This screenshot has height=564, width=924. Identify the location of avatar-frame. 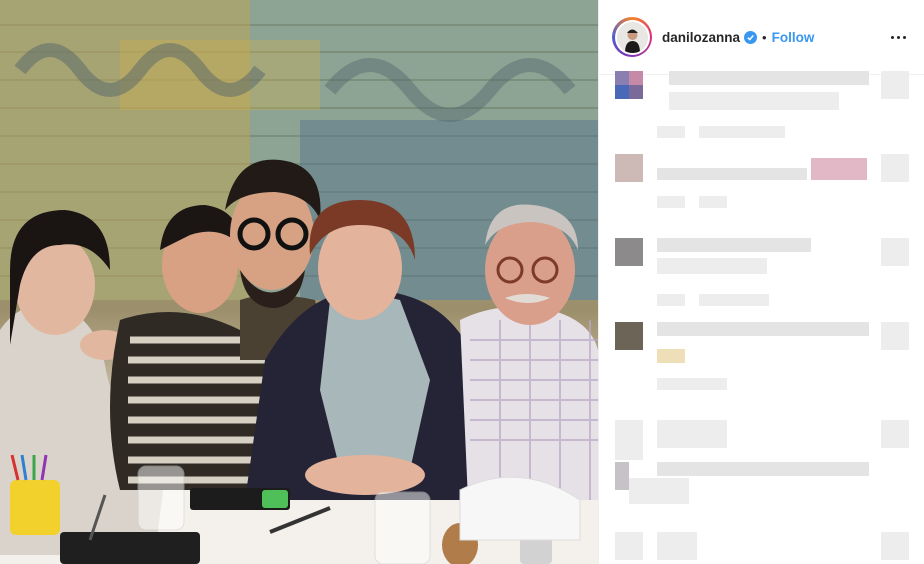
(632, 37).